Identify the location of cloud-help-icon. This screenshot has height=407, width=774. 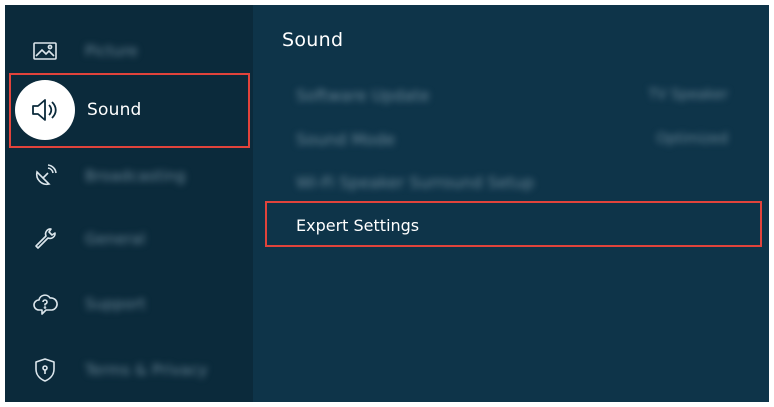
(45, 304).